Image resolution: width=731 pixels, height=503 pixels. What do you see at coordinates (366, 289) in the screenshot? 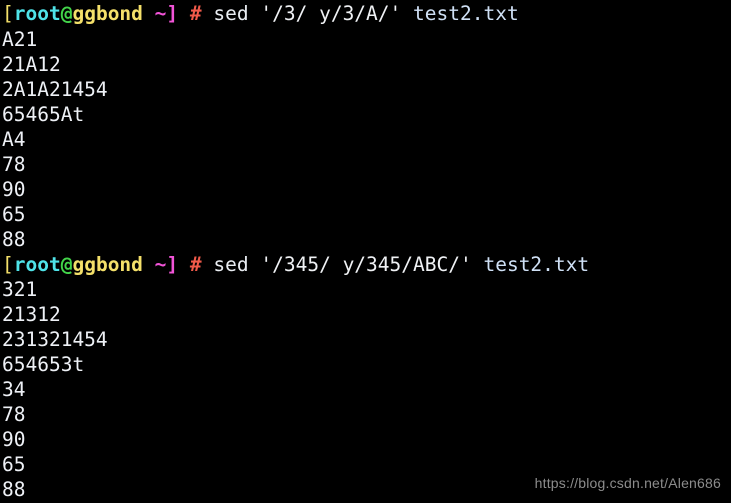
I see `output-line: 321` at bounding box center [366, 289].